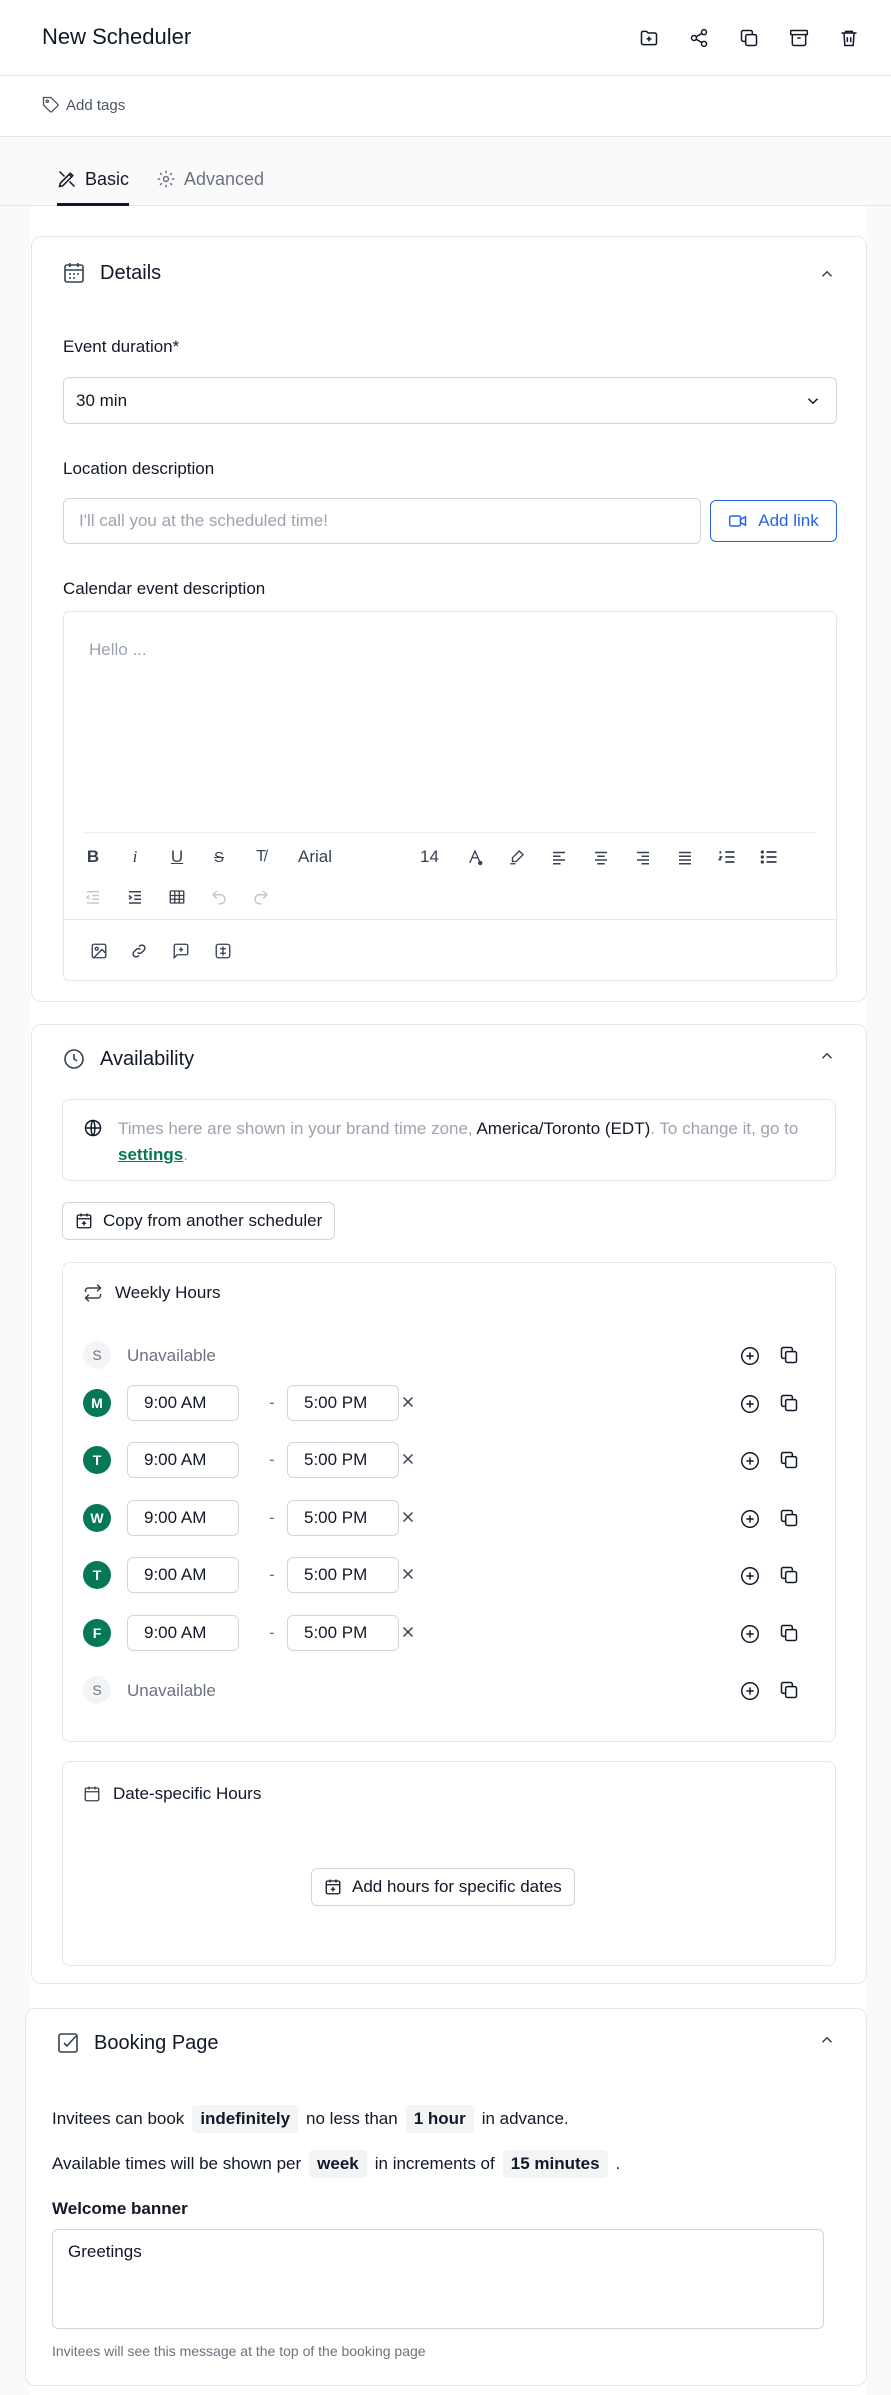 This screenshot has width=891, height=2395. Describe the element at coordinates (849, 38) in the screenshot. I see `trash-icon` at that location.